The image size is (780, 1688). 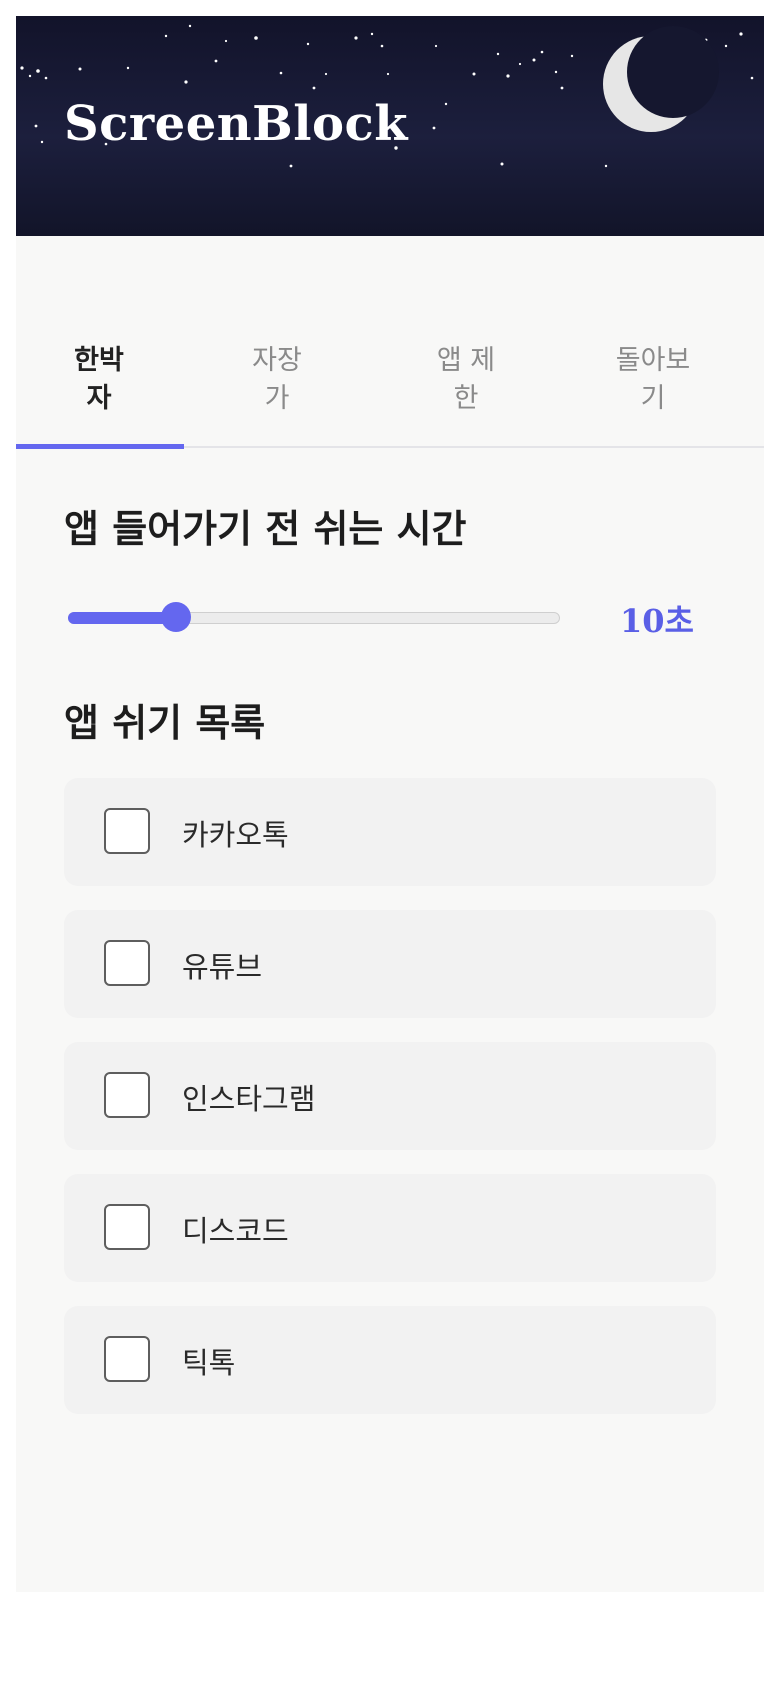 What do you see at coordinates (322, 617) in the screenshot?
I see `break-time-slider` at bounding box center [322, 617].